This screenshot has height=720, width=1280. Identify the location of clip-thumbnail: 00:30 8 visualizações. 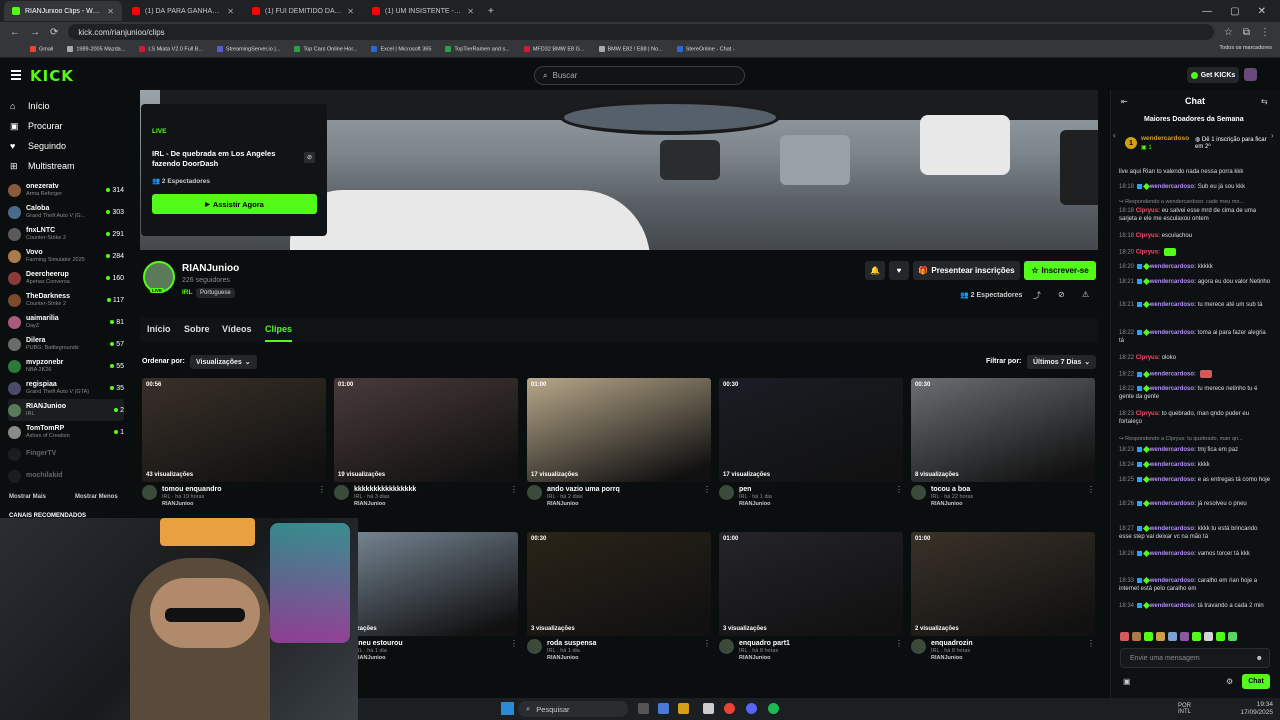
(1003, 430).